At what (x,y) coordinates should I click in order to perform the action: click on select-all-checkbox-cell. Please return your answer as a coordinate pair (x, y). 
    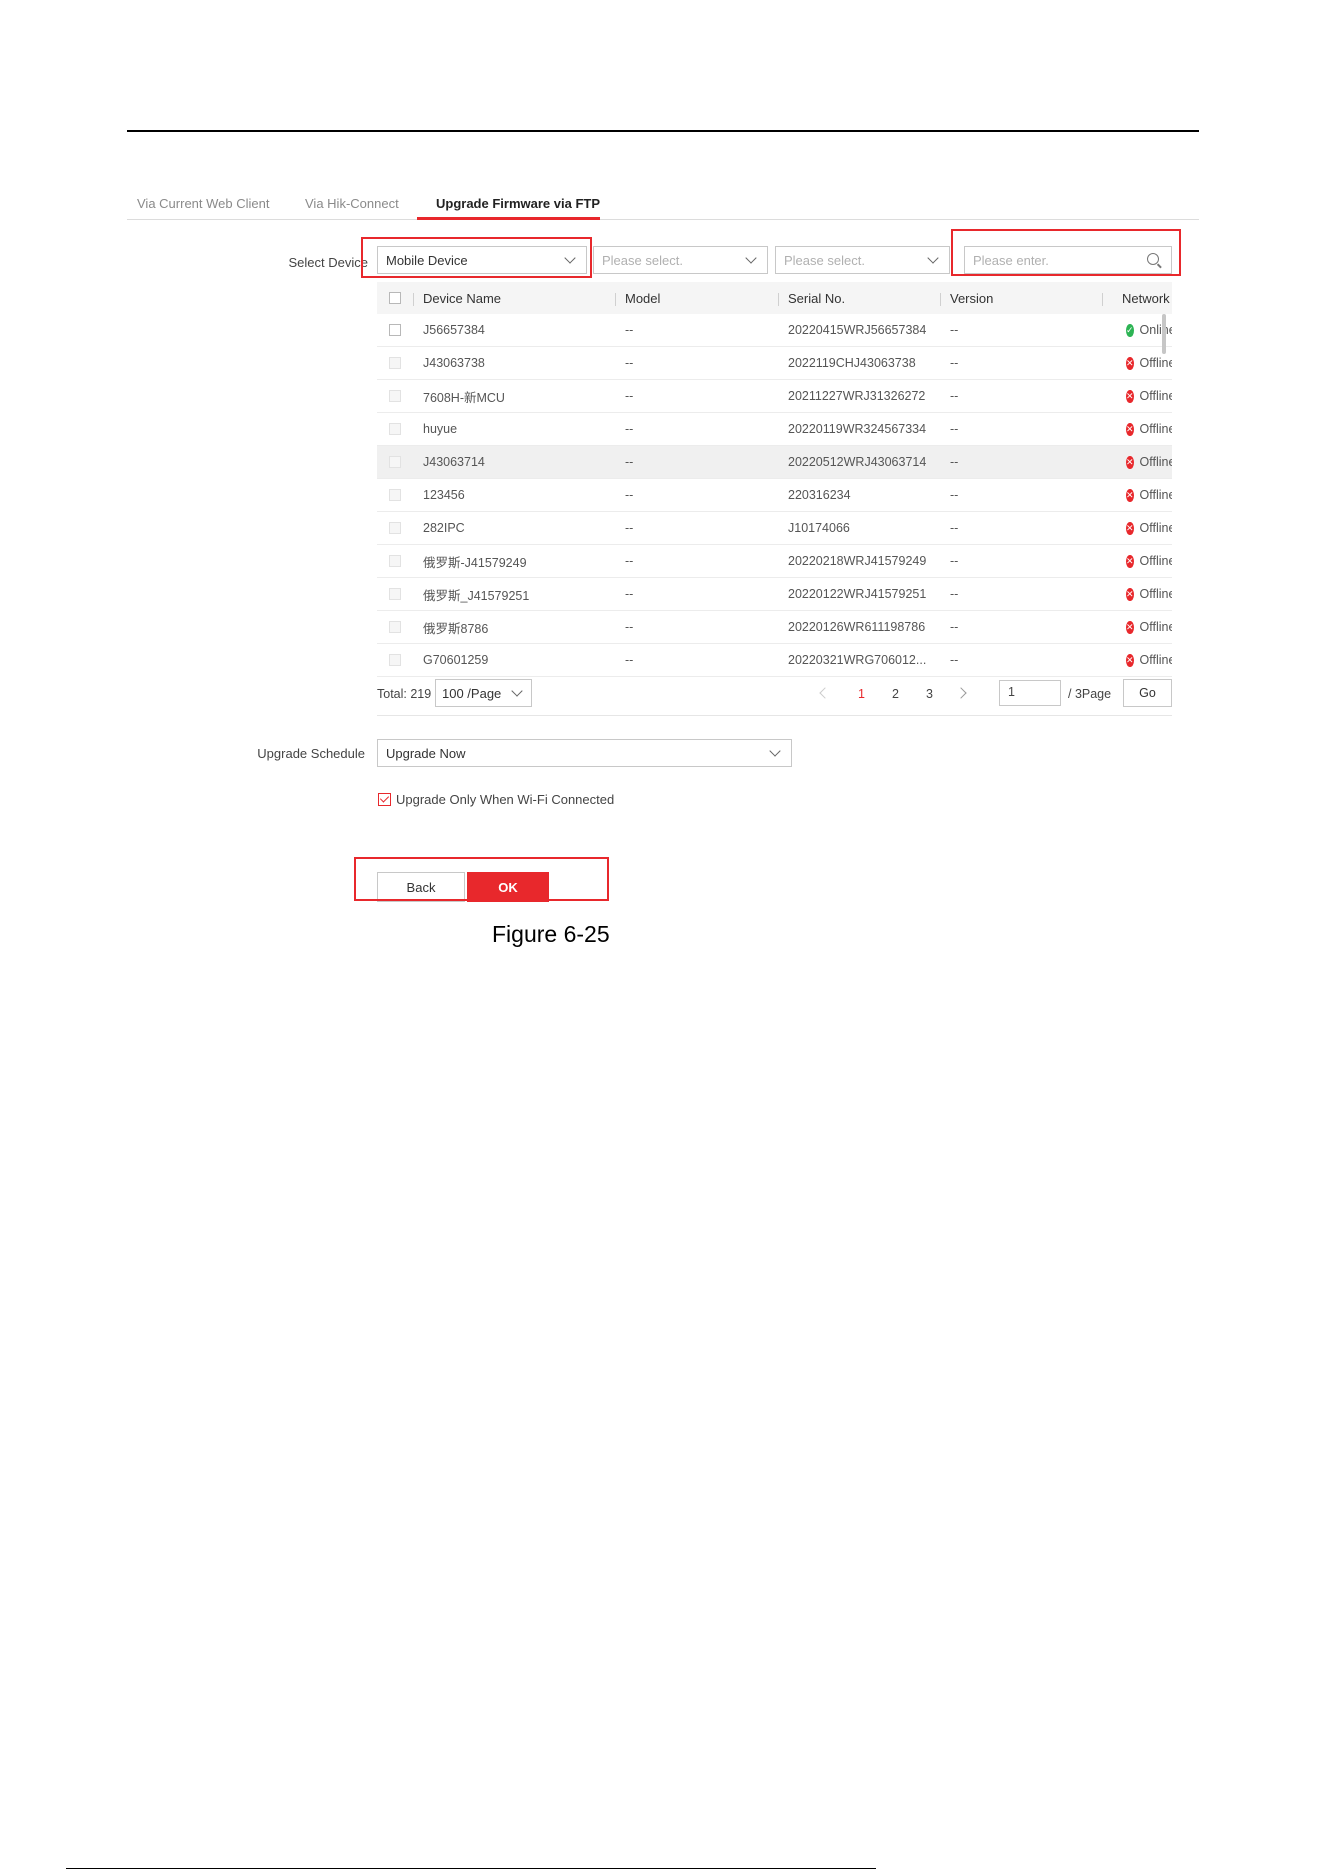
    Looking at the image, I should click on (395, 298).